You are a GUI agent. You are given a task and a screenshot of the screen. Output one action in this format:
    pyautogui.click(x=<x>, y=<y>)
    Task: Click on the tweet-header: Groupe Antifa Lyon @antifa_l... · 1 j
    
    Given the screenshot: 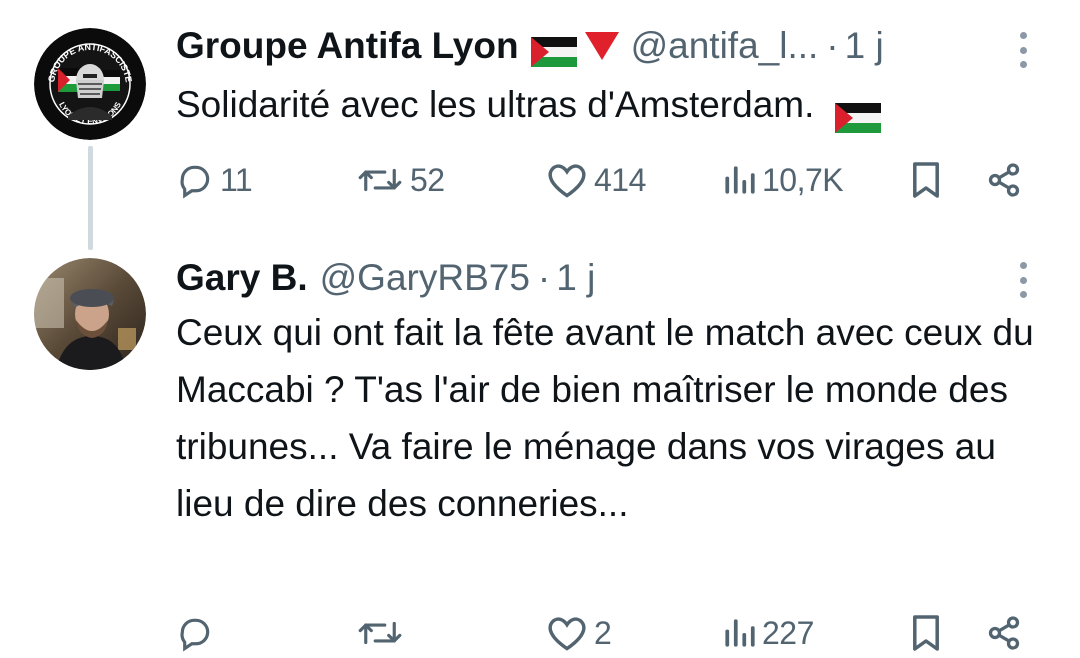 What is the action you would take?
    pyautogui.click(x=530, y=46)
    